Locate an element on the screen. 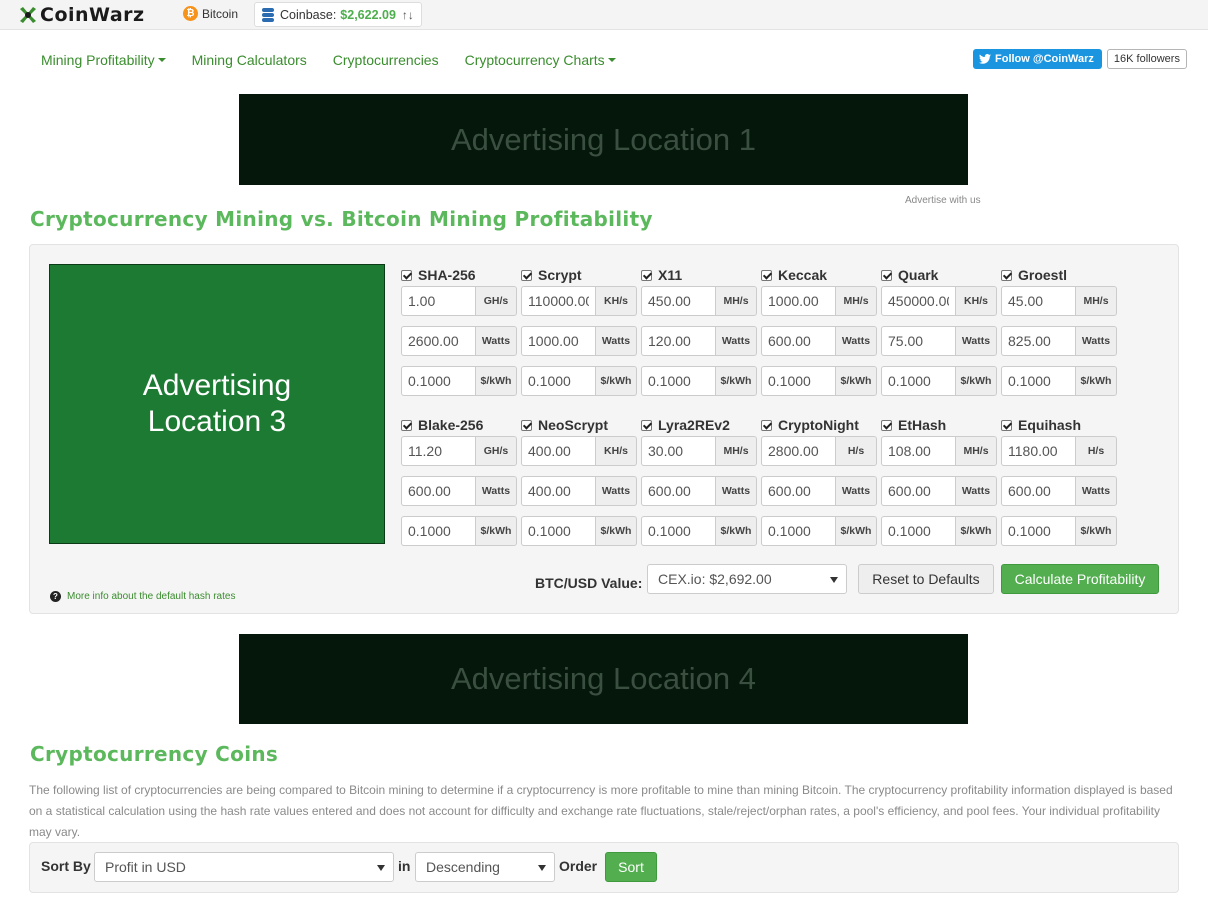  algorithm-header: CryptoNight is located at coordinates (819, 425).